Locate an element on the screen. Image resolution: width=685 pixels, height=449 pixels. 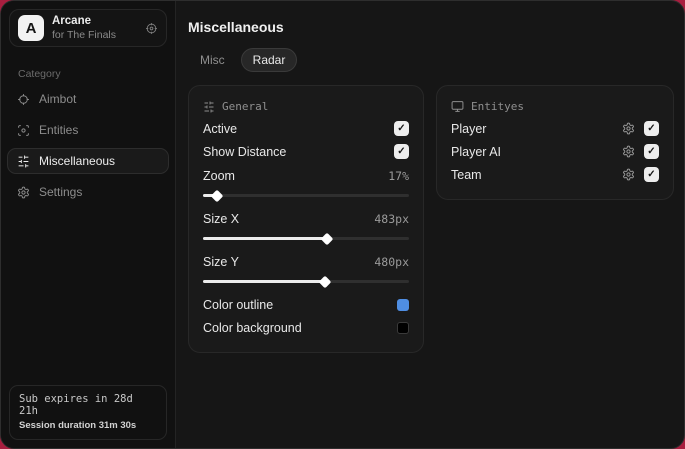
entity-label: Team is located at coordinates (466, 174).